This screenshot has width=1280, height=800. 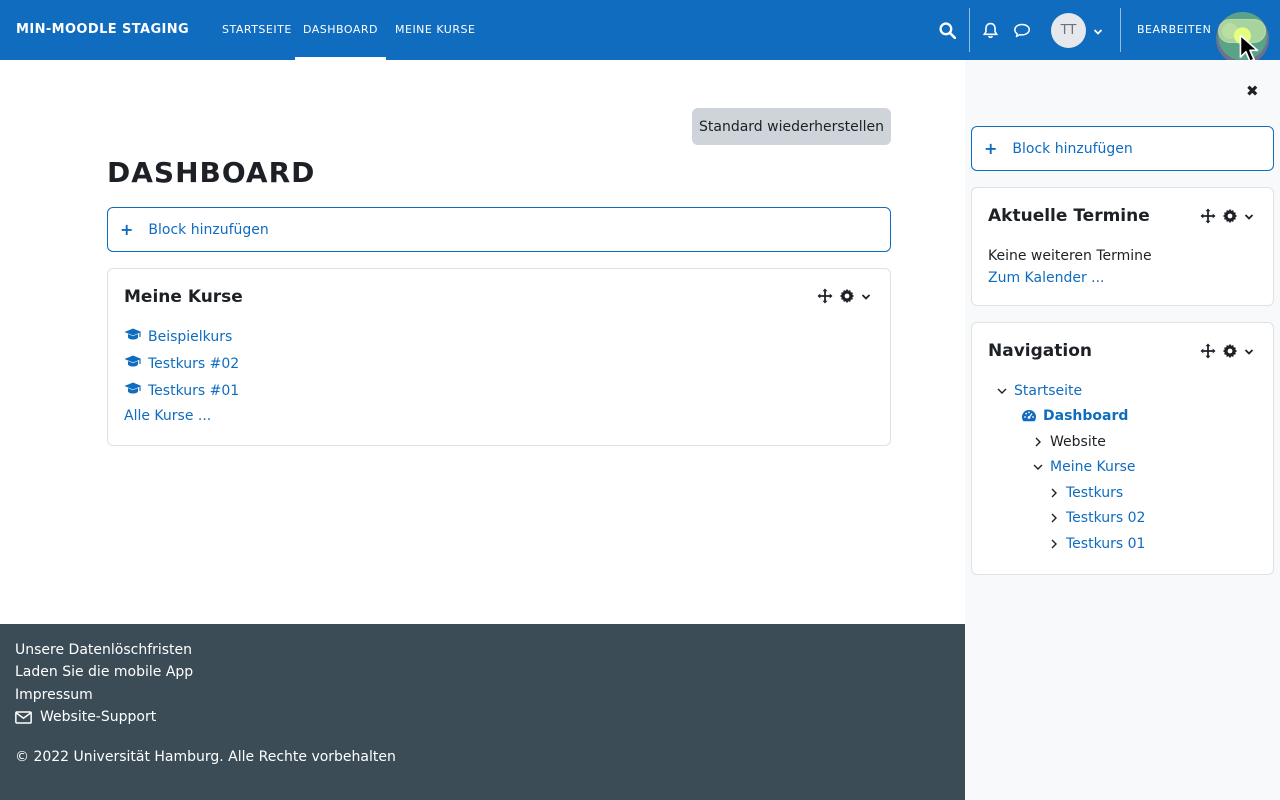 I want to click on nav-tree-label: Dashboard, so click(x=1086, y=416).